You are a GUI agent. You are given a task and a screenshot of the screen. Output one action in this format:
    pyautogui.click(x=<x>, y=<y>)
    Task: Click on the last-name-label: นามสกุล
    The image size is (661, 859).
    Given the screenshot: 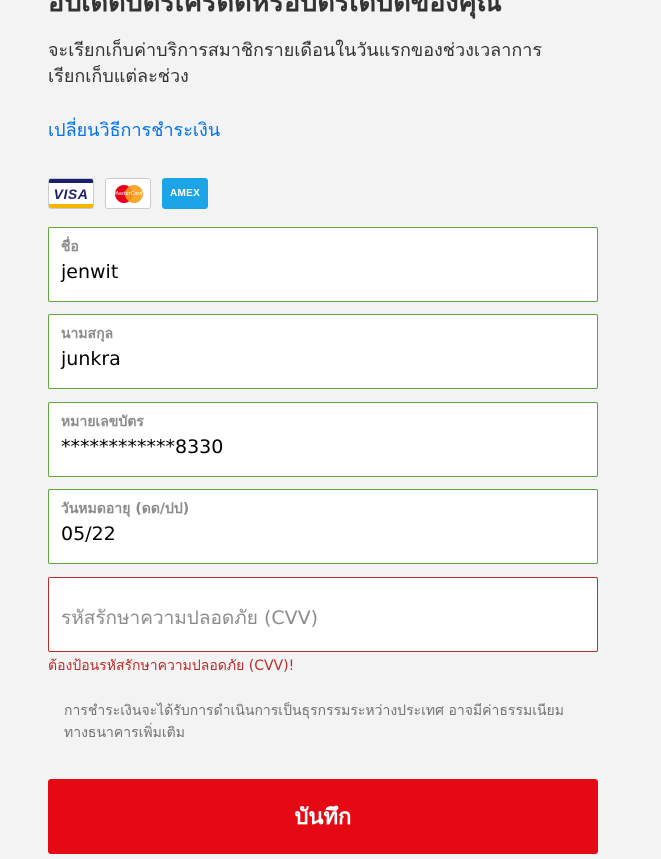 What is the action you would take?
    pyautogui.click(x=87, y=334)
    